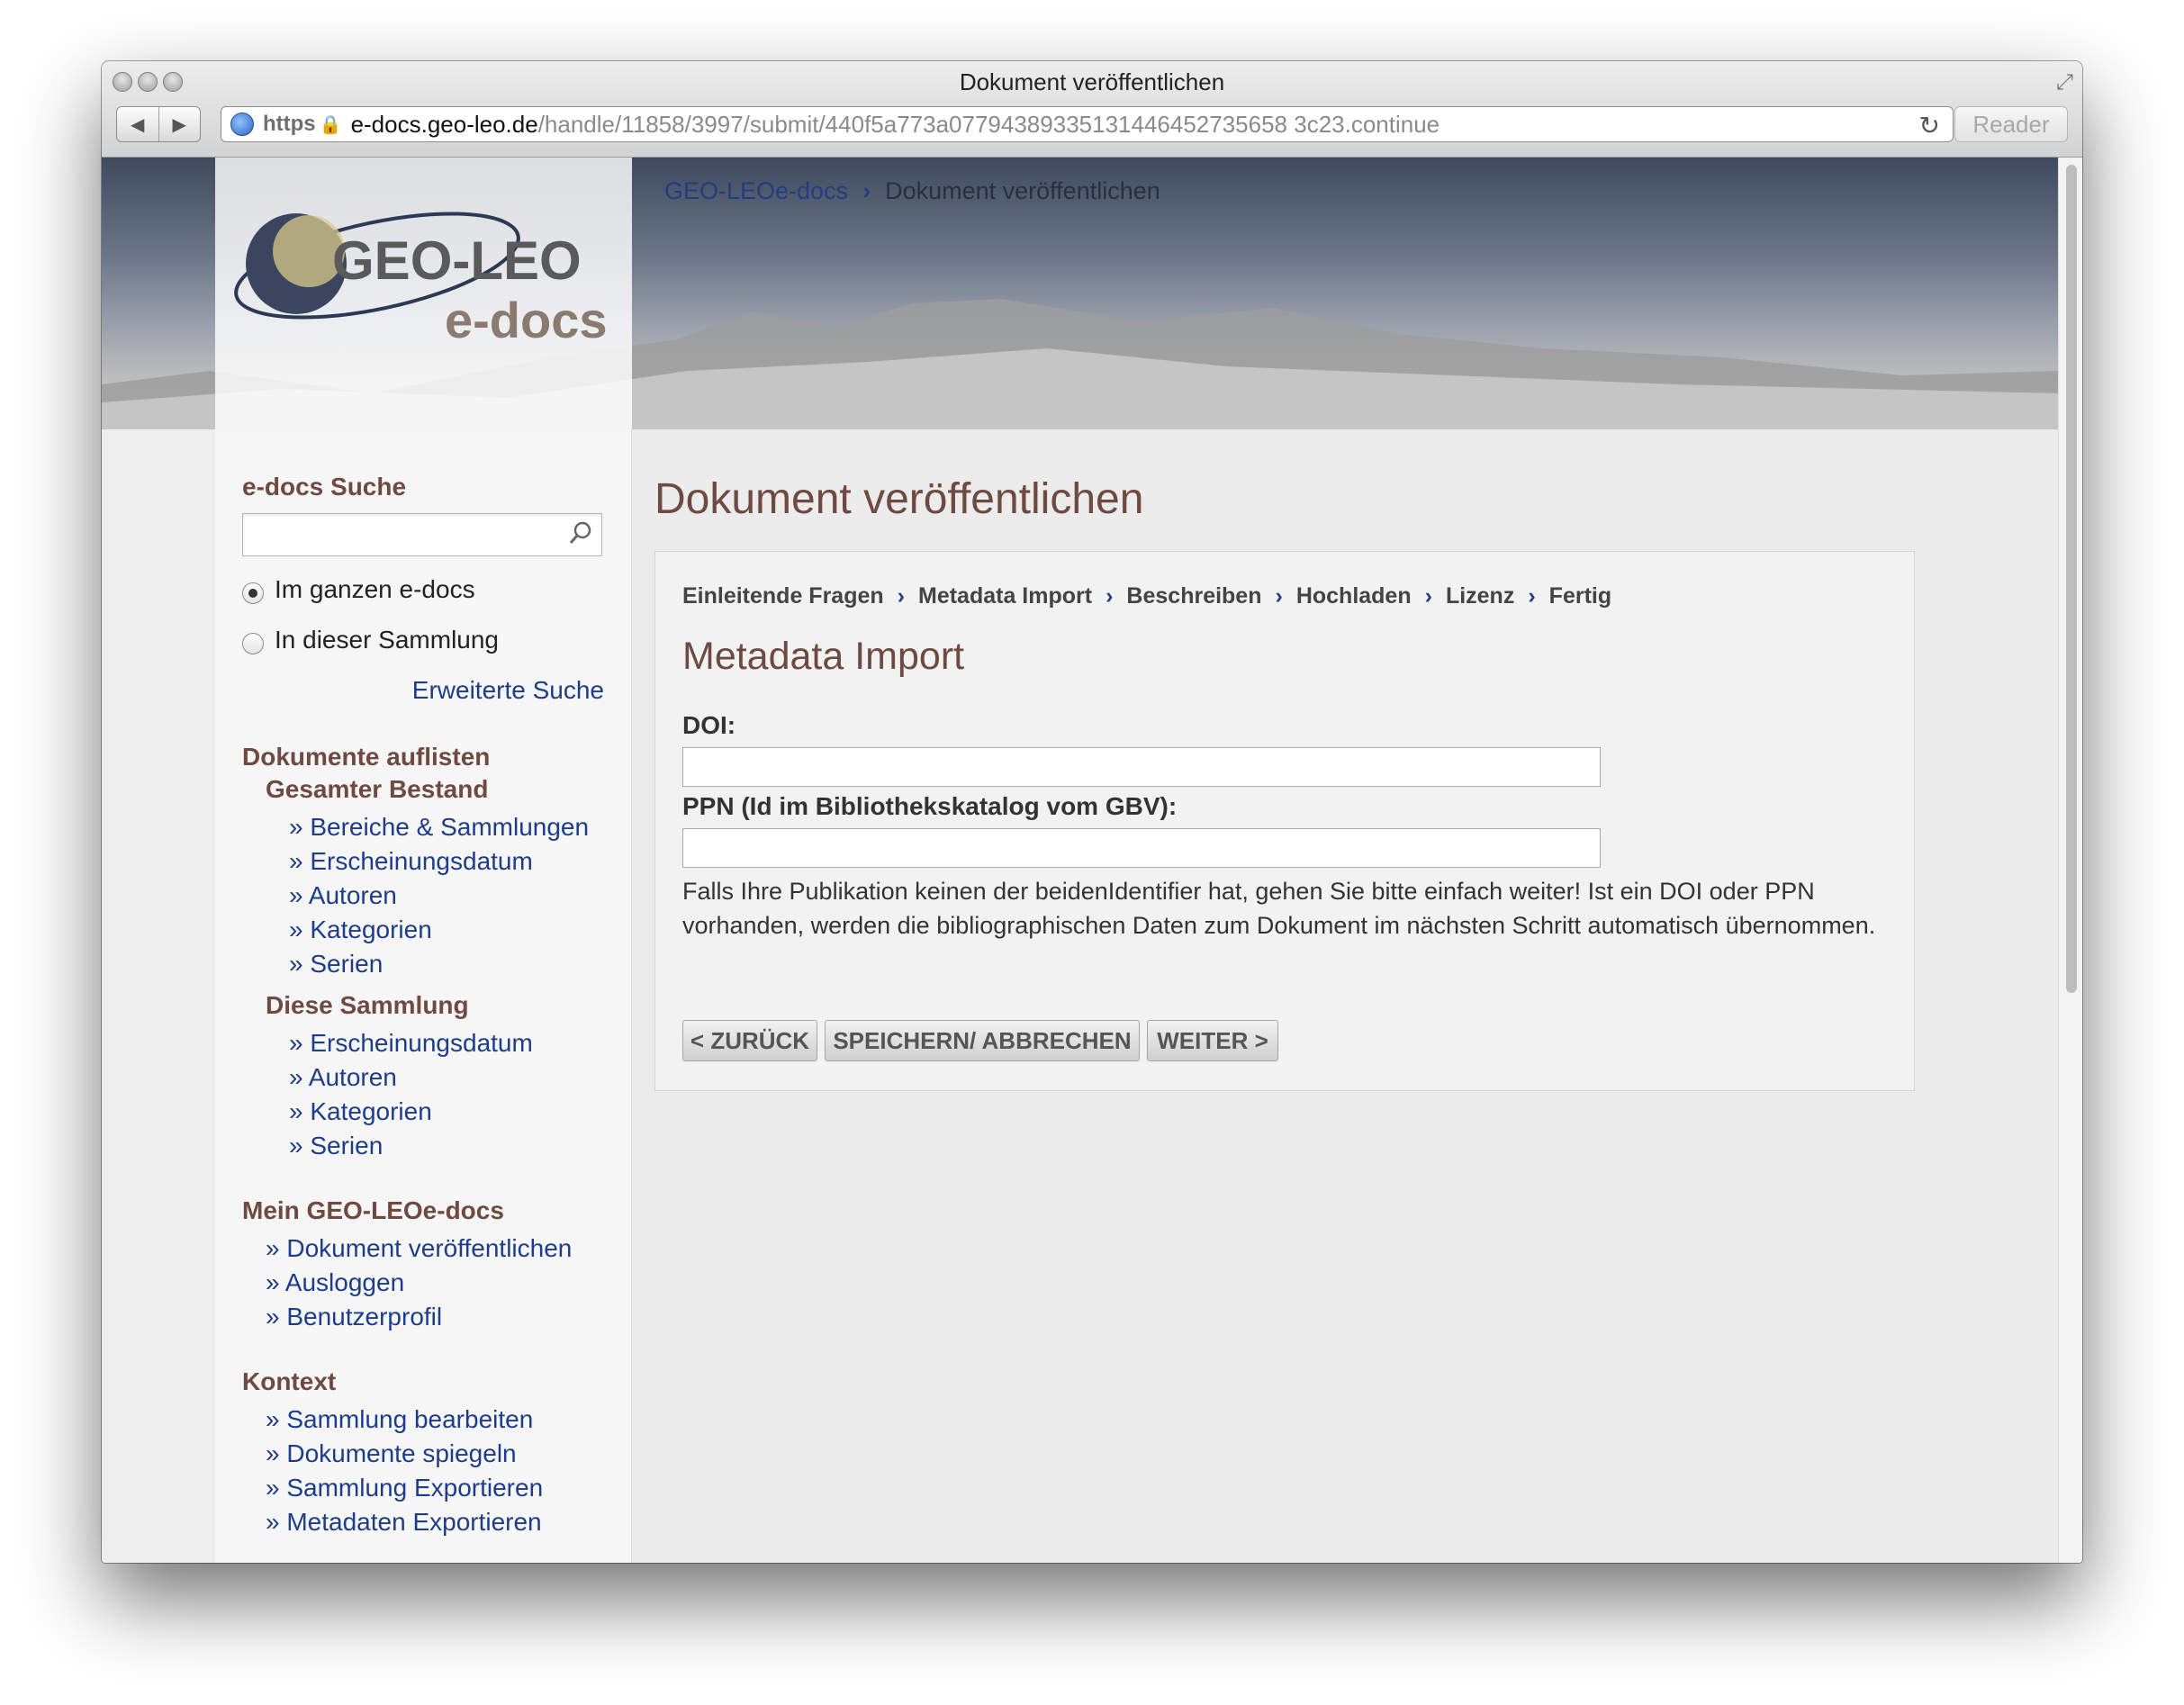 Image resolution: width=2184 pixels, height=1705 pixels. Describe the element at coordinates (526, 320) in the screenshot. I see `logo-text-edocs: e-docs` at that location.